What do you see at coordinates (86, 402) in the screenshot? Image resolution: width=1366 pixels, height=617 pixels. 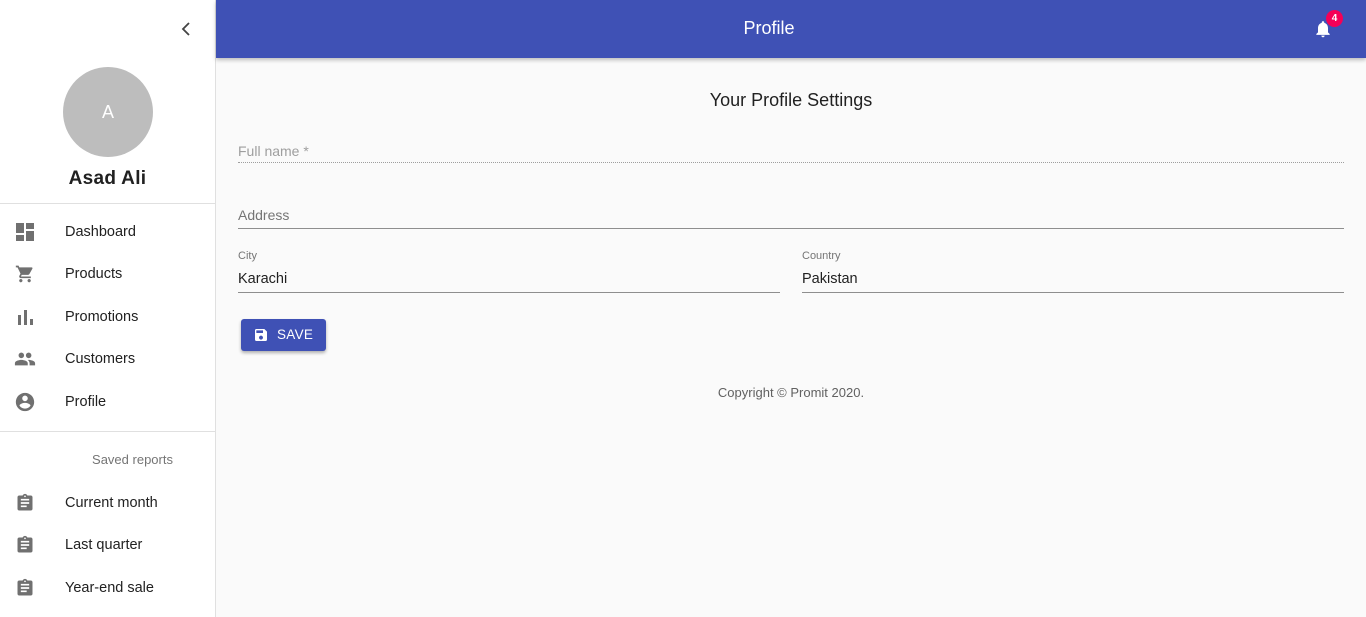 I see `nav-label-profile: Profile` at bounding box center [86, 402].